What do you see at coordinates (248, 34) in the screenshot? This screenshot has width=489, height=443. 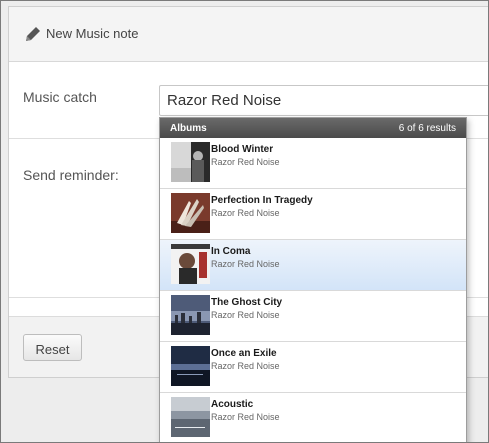 I see `panel-header: New Music note` at bounding box center [248, 34].